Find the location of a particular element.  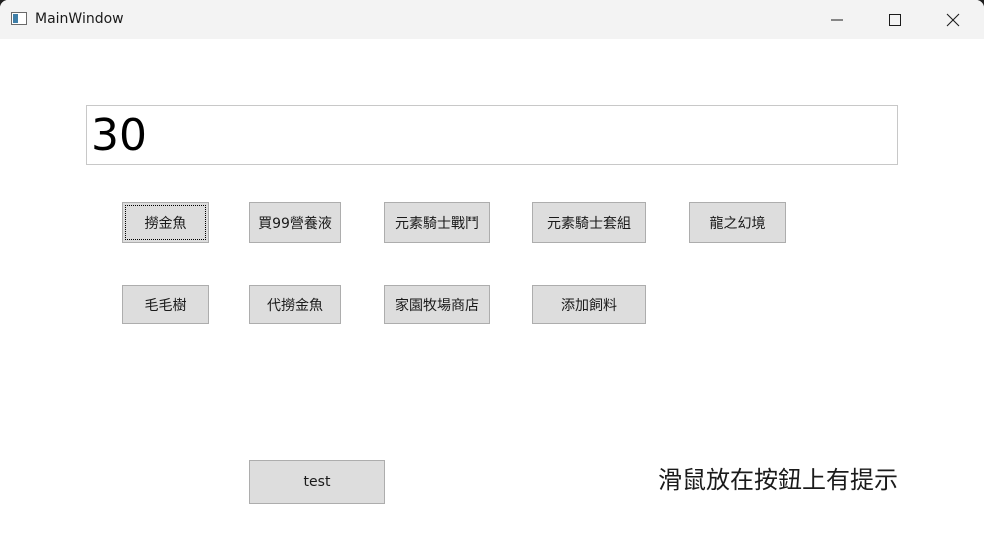

proxy-catch-goldfish-button: 代撈金魚 is located at coordinates (295, 304).